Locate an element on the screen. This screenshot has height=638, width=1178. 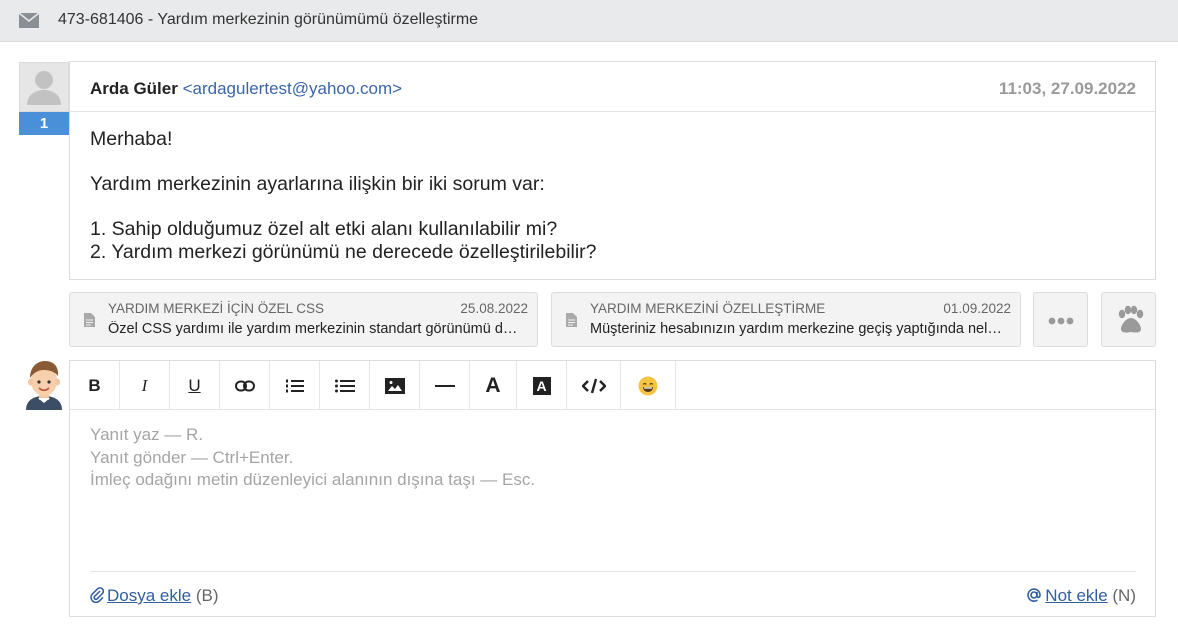
emoji-button is located at coordinates (648, 385).